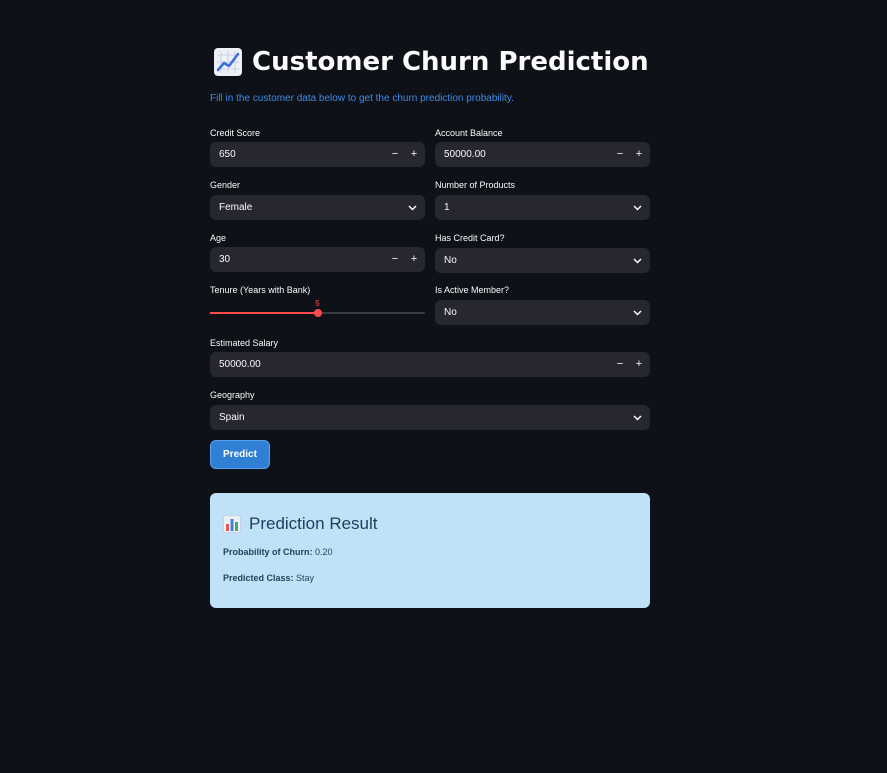 This screenshot has width=887, height=773. I want to click on predicted-class-line: Predicted Class: Stay, so click(268, 578).